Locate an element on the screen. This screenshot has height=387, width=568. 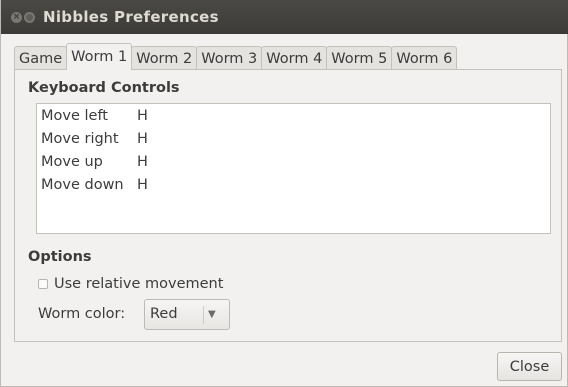
tab-worm-1: Worm 1 is located at coordinates (99, 56).